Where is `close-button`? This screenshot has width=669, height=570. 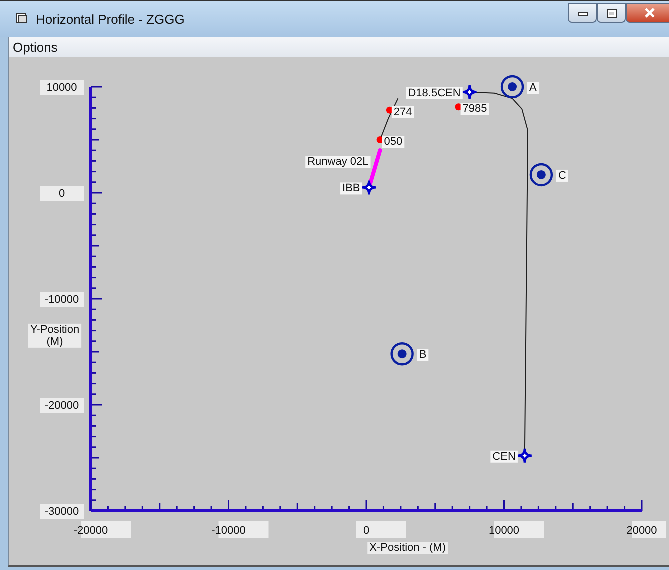 close-button is located at coordinates (647, 13).